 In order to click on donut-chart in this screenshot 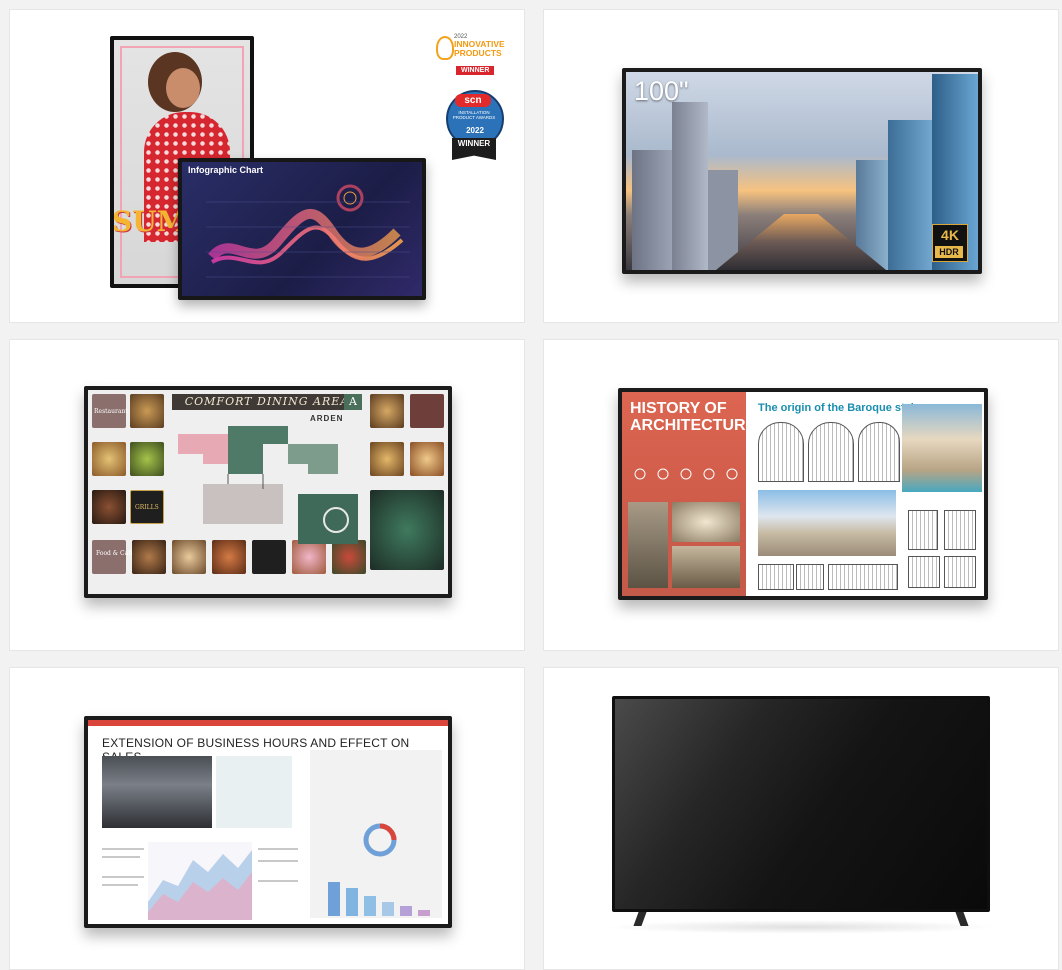, I will do `click(380, 840)`.